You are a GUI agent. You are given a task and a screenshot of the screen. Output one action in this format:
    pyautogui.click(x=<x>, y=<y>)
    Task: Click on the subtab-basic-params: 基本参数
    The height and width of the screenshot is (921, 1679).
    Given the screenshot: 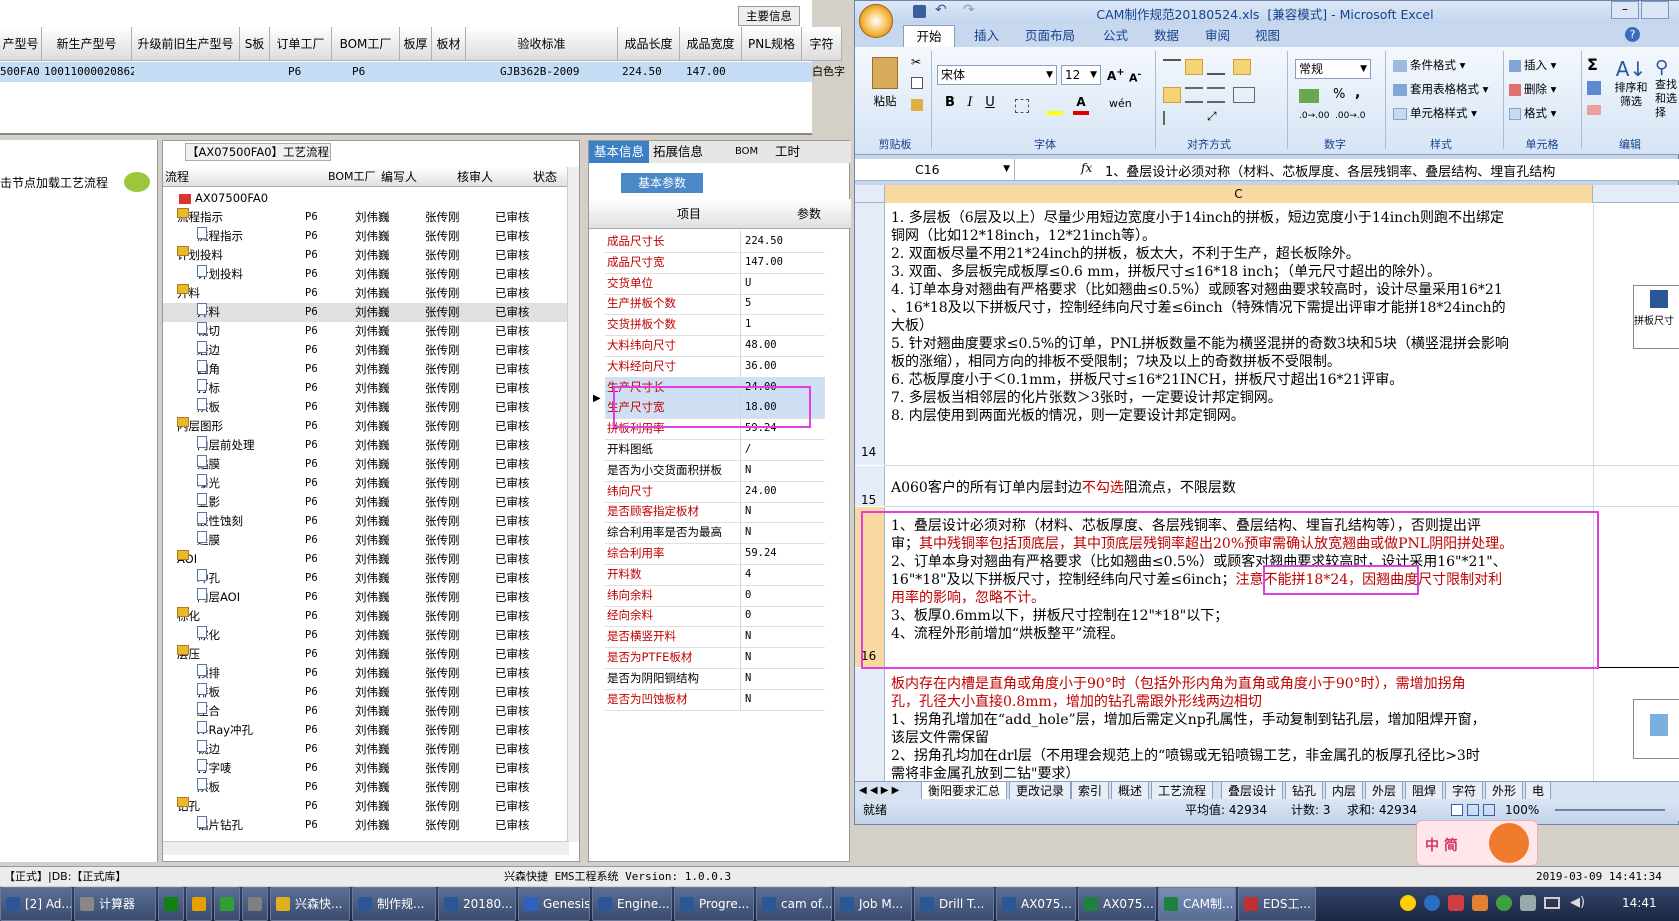 What is the action you would take?
    pyautogui.click(x=662, y=183)
    